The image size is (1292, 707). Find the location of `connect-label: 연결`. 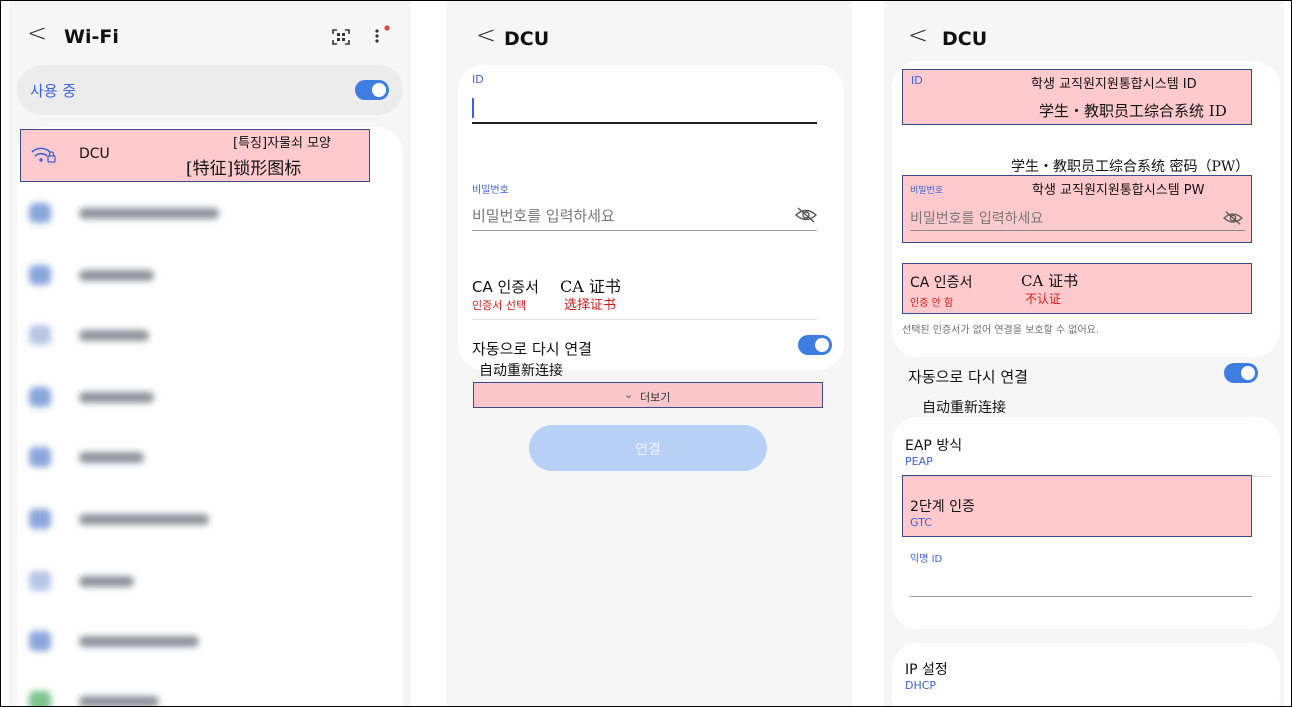

connect-label: 연결 is located at coordinates (648, 450).